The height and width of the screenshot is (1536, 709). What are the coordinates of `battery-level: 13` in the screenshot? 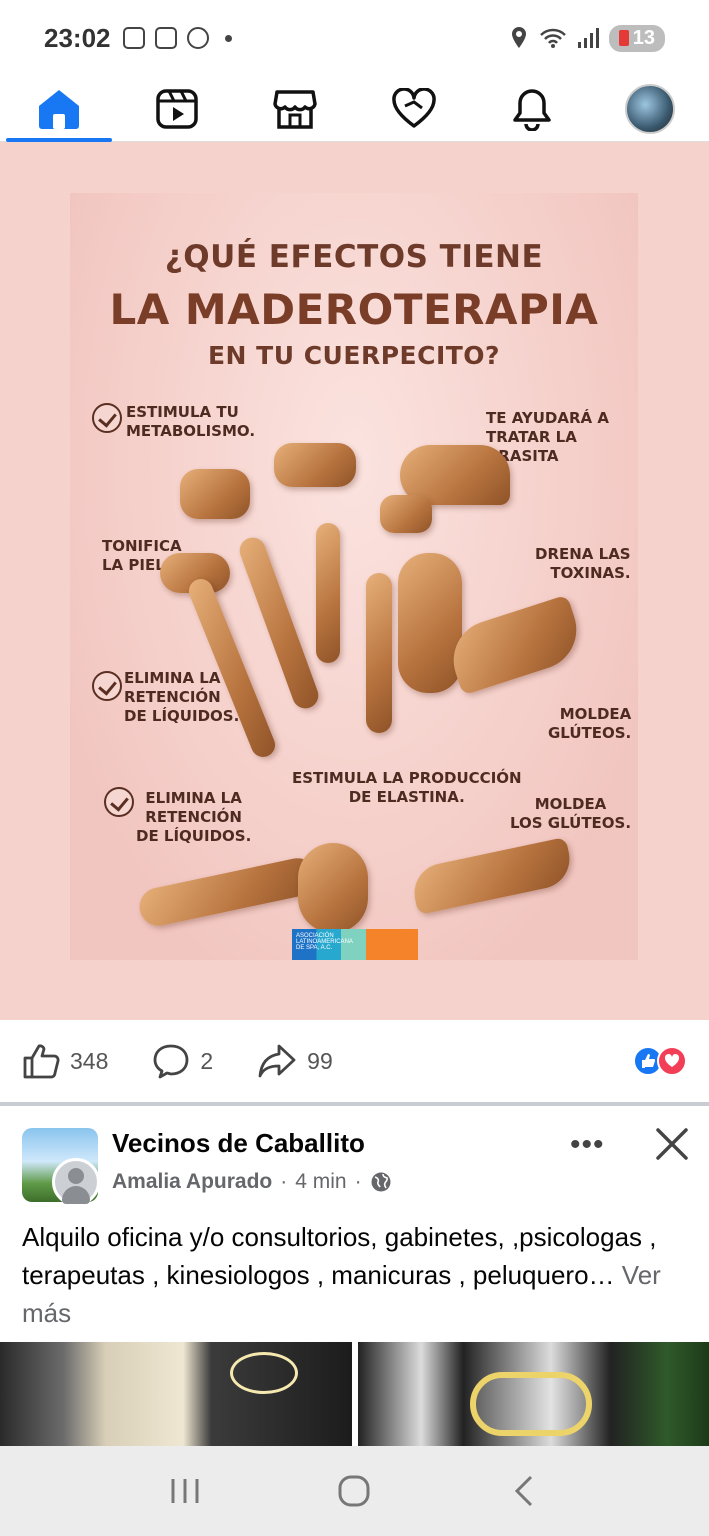 It's located at (643, 37).